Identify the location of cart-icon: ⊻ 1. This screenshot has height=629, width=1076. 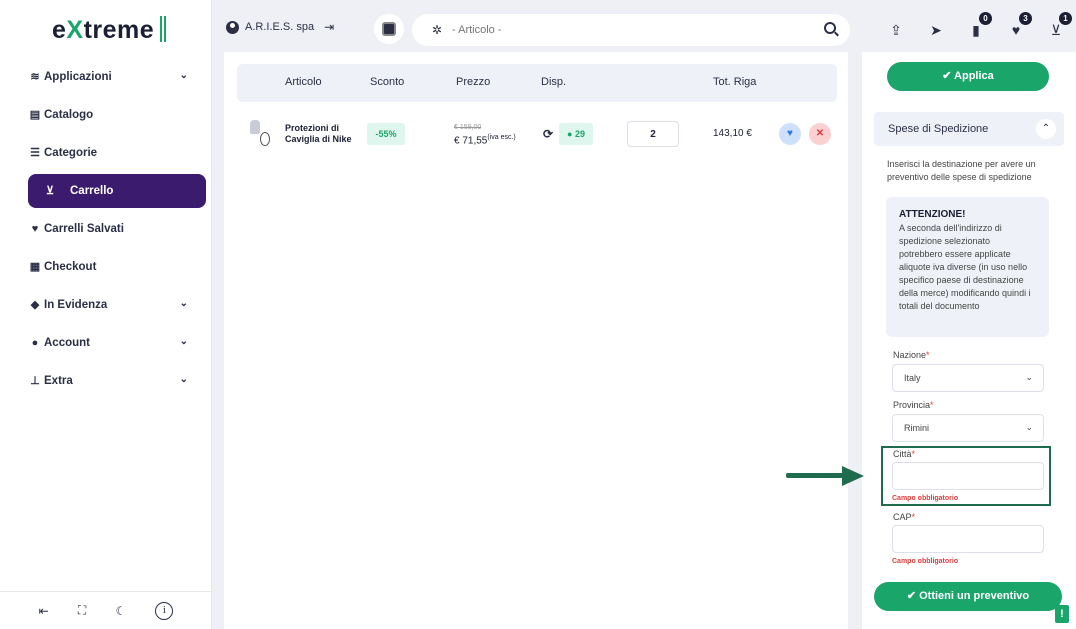
(1056, 27).